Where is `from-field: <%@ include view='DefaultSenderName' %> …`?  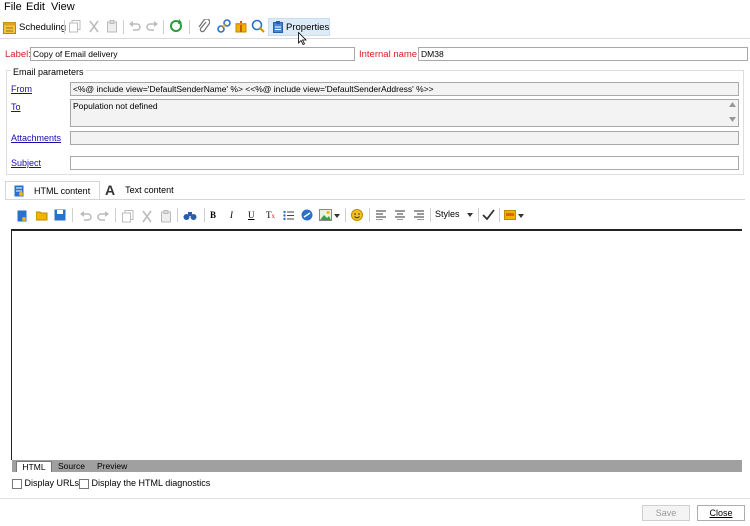
from-field: <%@ include view='DefaultSenderName' %> … is located at coordinates (404, 89).